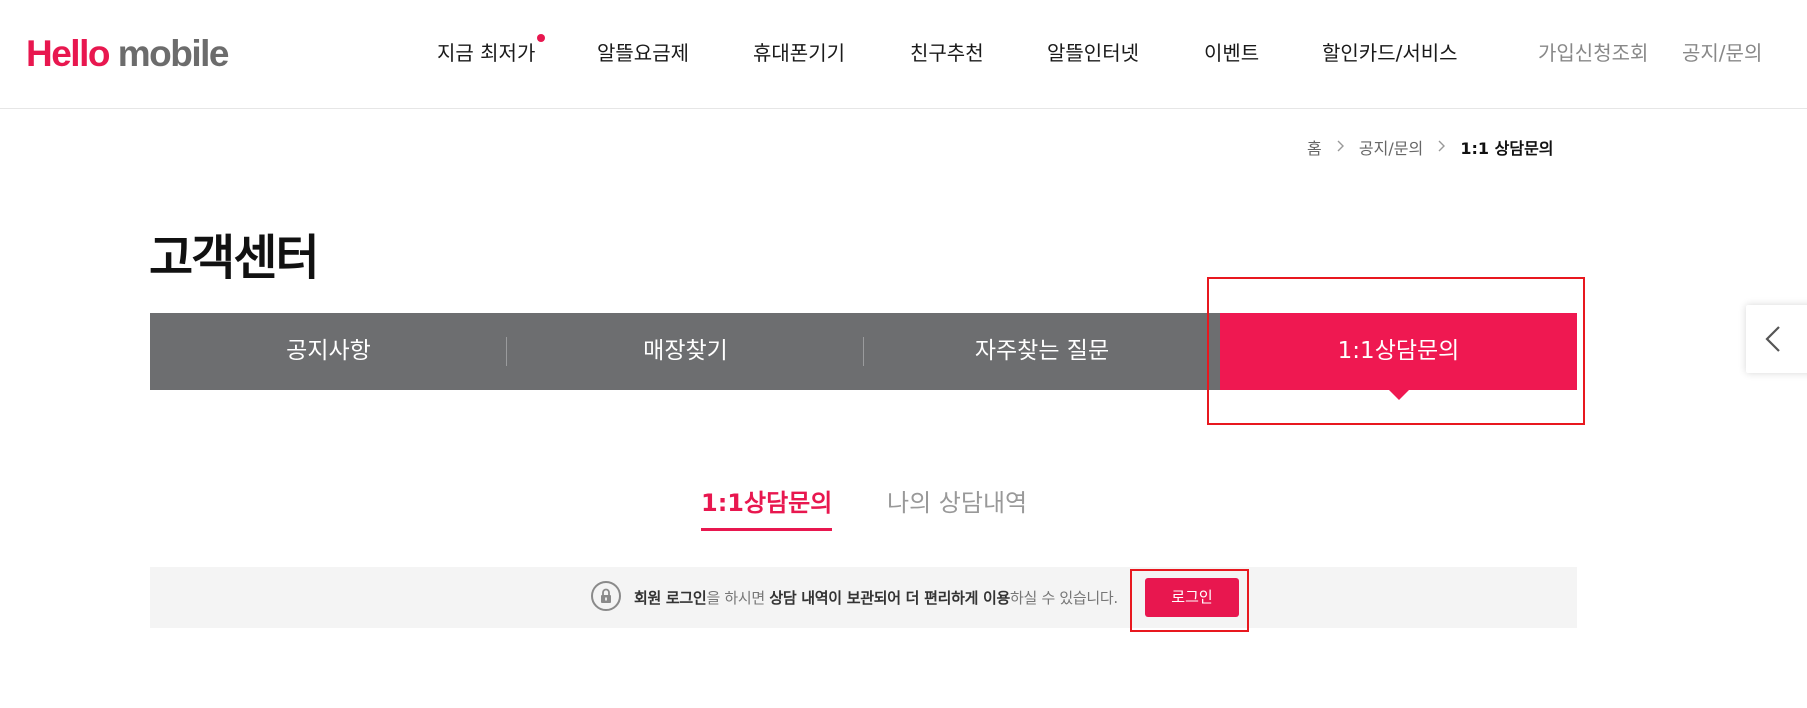  I want to click on nav-internet: 알뜰인터넷, so click(1093, 51).